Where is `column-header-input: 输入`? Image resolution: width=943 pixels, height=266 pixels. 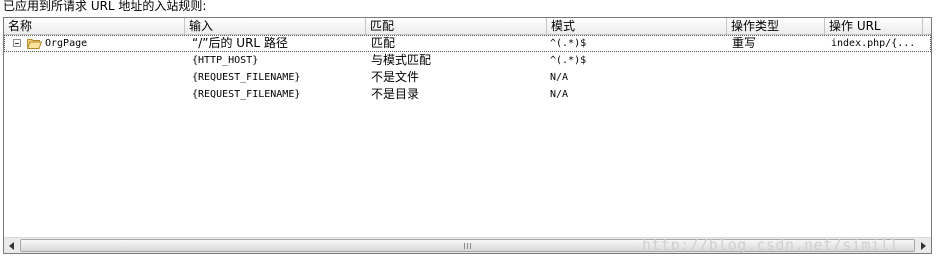
column-header-input: 输入 is located at coordinates (275, 26).